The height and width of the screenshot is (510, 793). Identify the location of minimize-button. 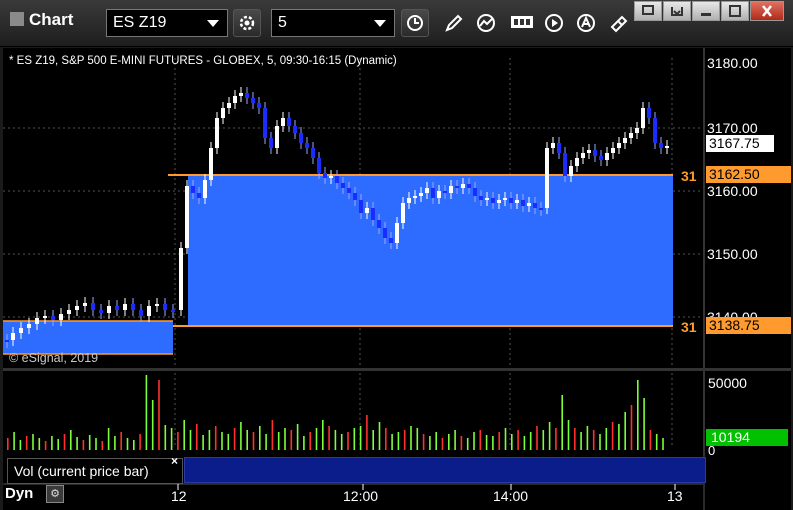
(706, 11).